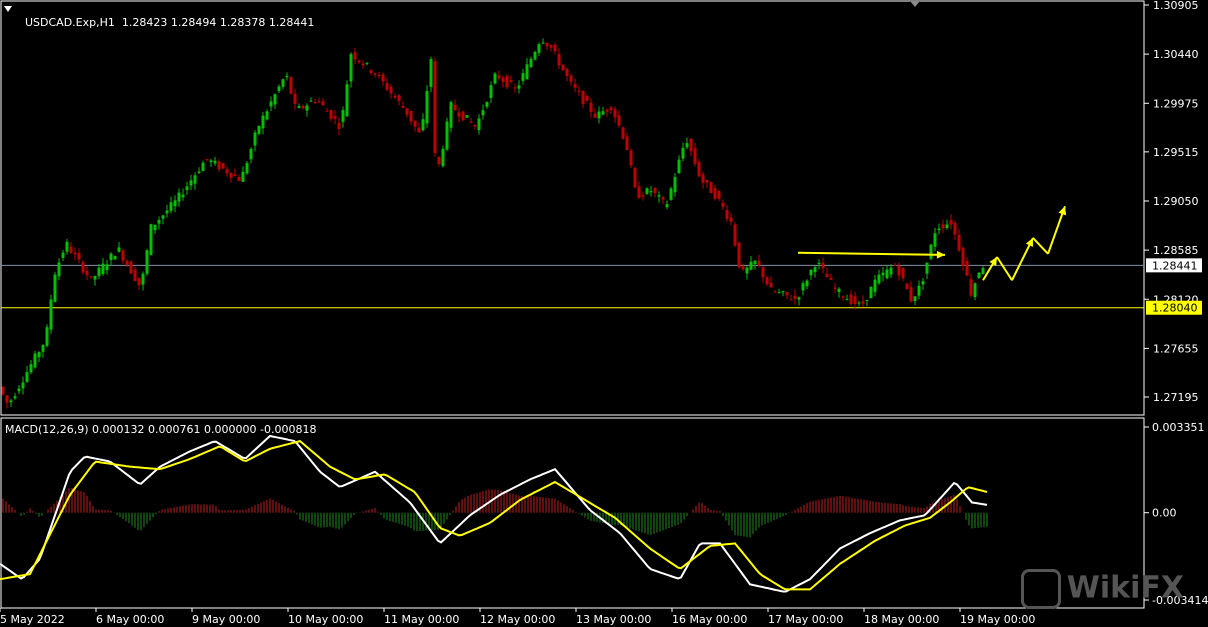 The image size is (1208, 627). Describe the element at coordinates (517, 619) in the screenshot. I see `time-tick-label: 12 May 00:00` at that location.